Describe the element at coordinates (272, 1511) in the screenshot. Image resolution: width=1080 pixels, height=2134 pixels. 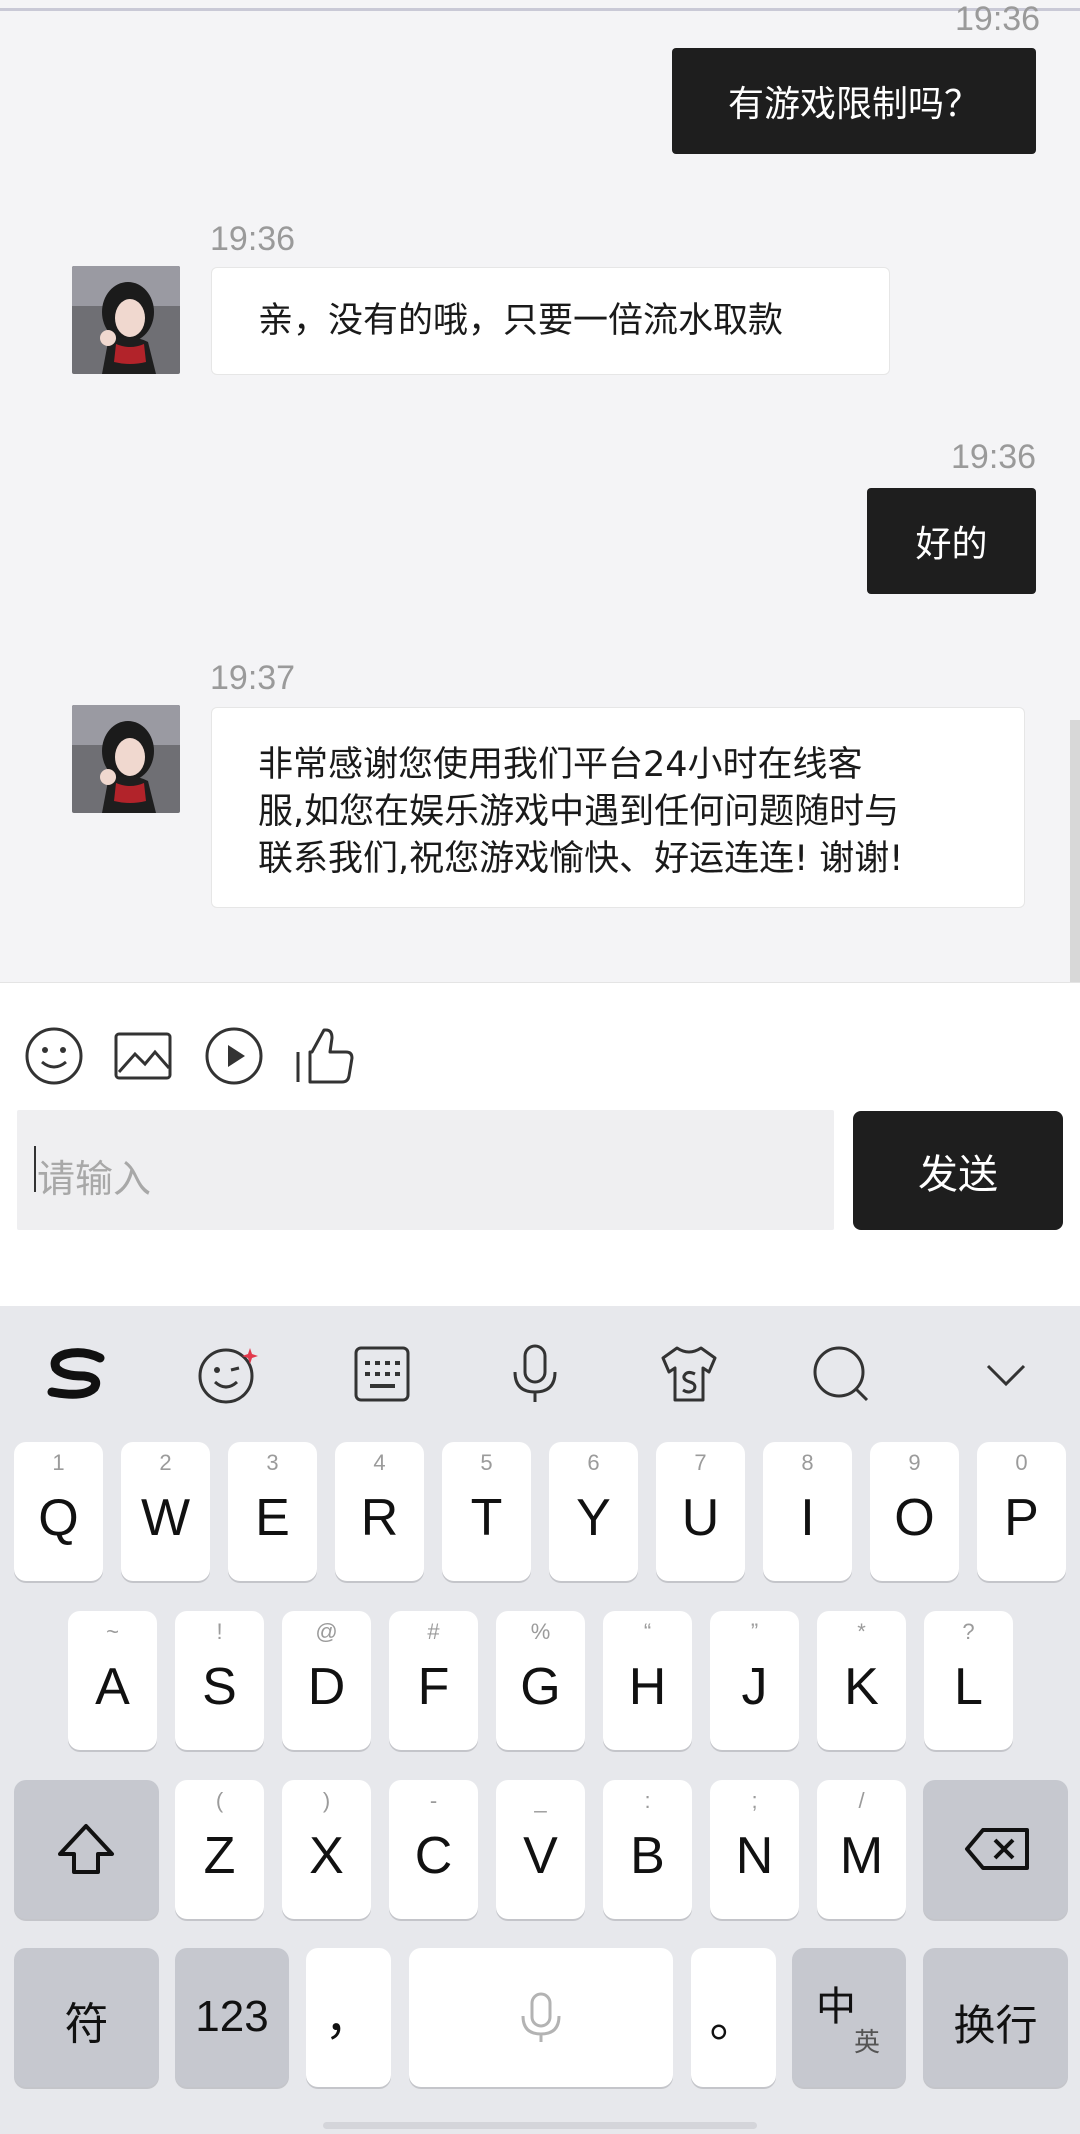
I see `key-e: 3E` at that location.